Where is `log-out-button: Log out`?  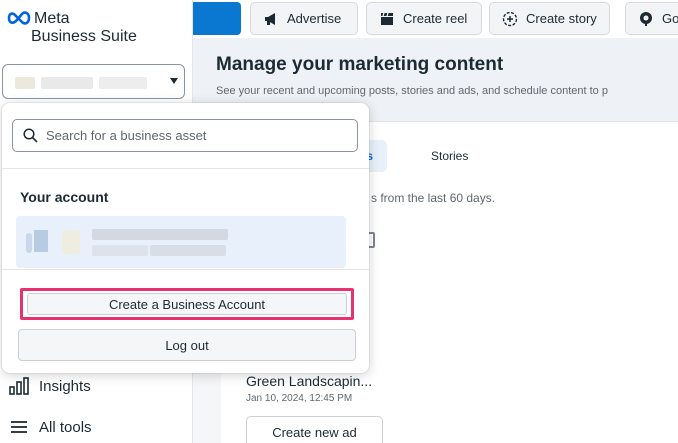
log-out-button: Log out is located at coordinates (187, 345).